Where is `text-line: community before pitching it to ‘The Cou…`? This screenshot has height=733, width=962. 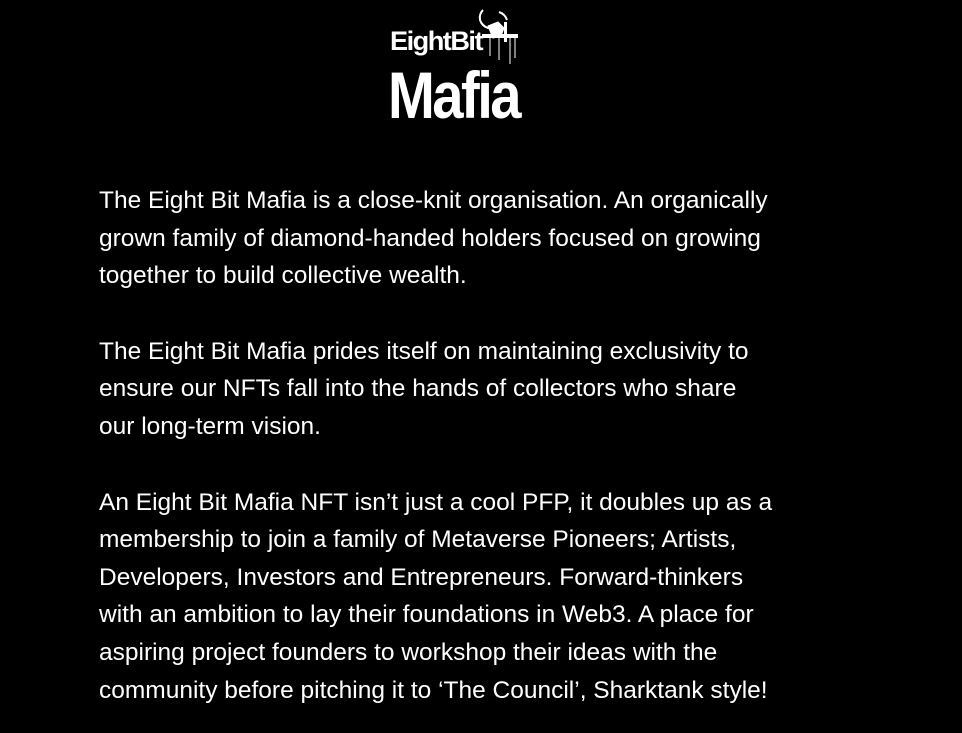
text-line: community before pitching it to ‘The Cou… is located at coordinates (433, 690).